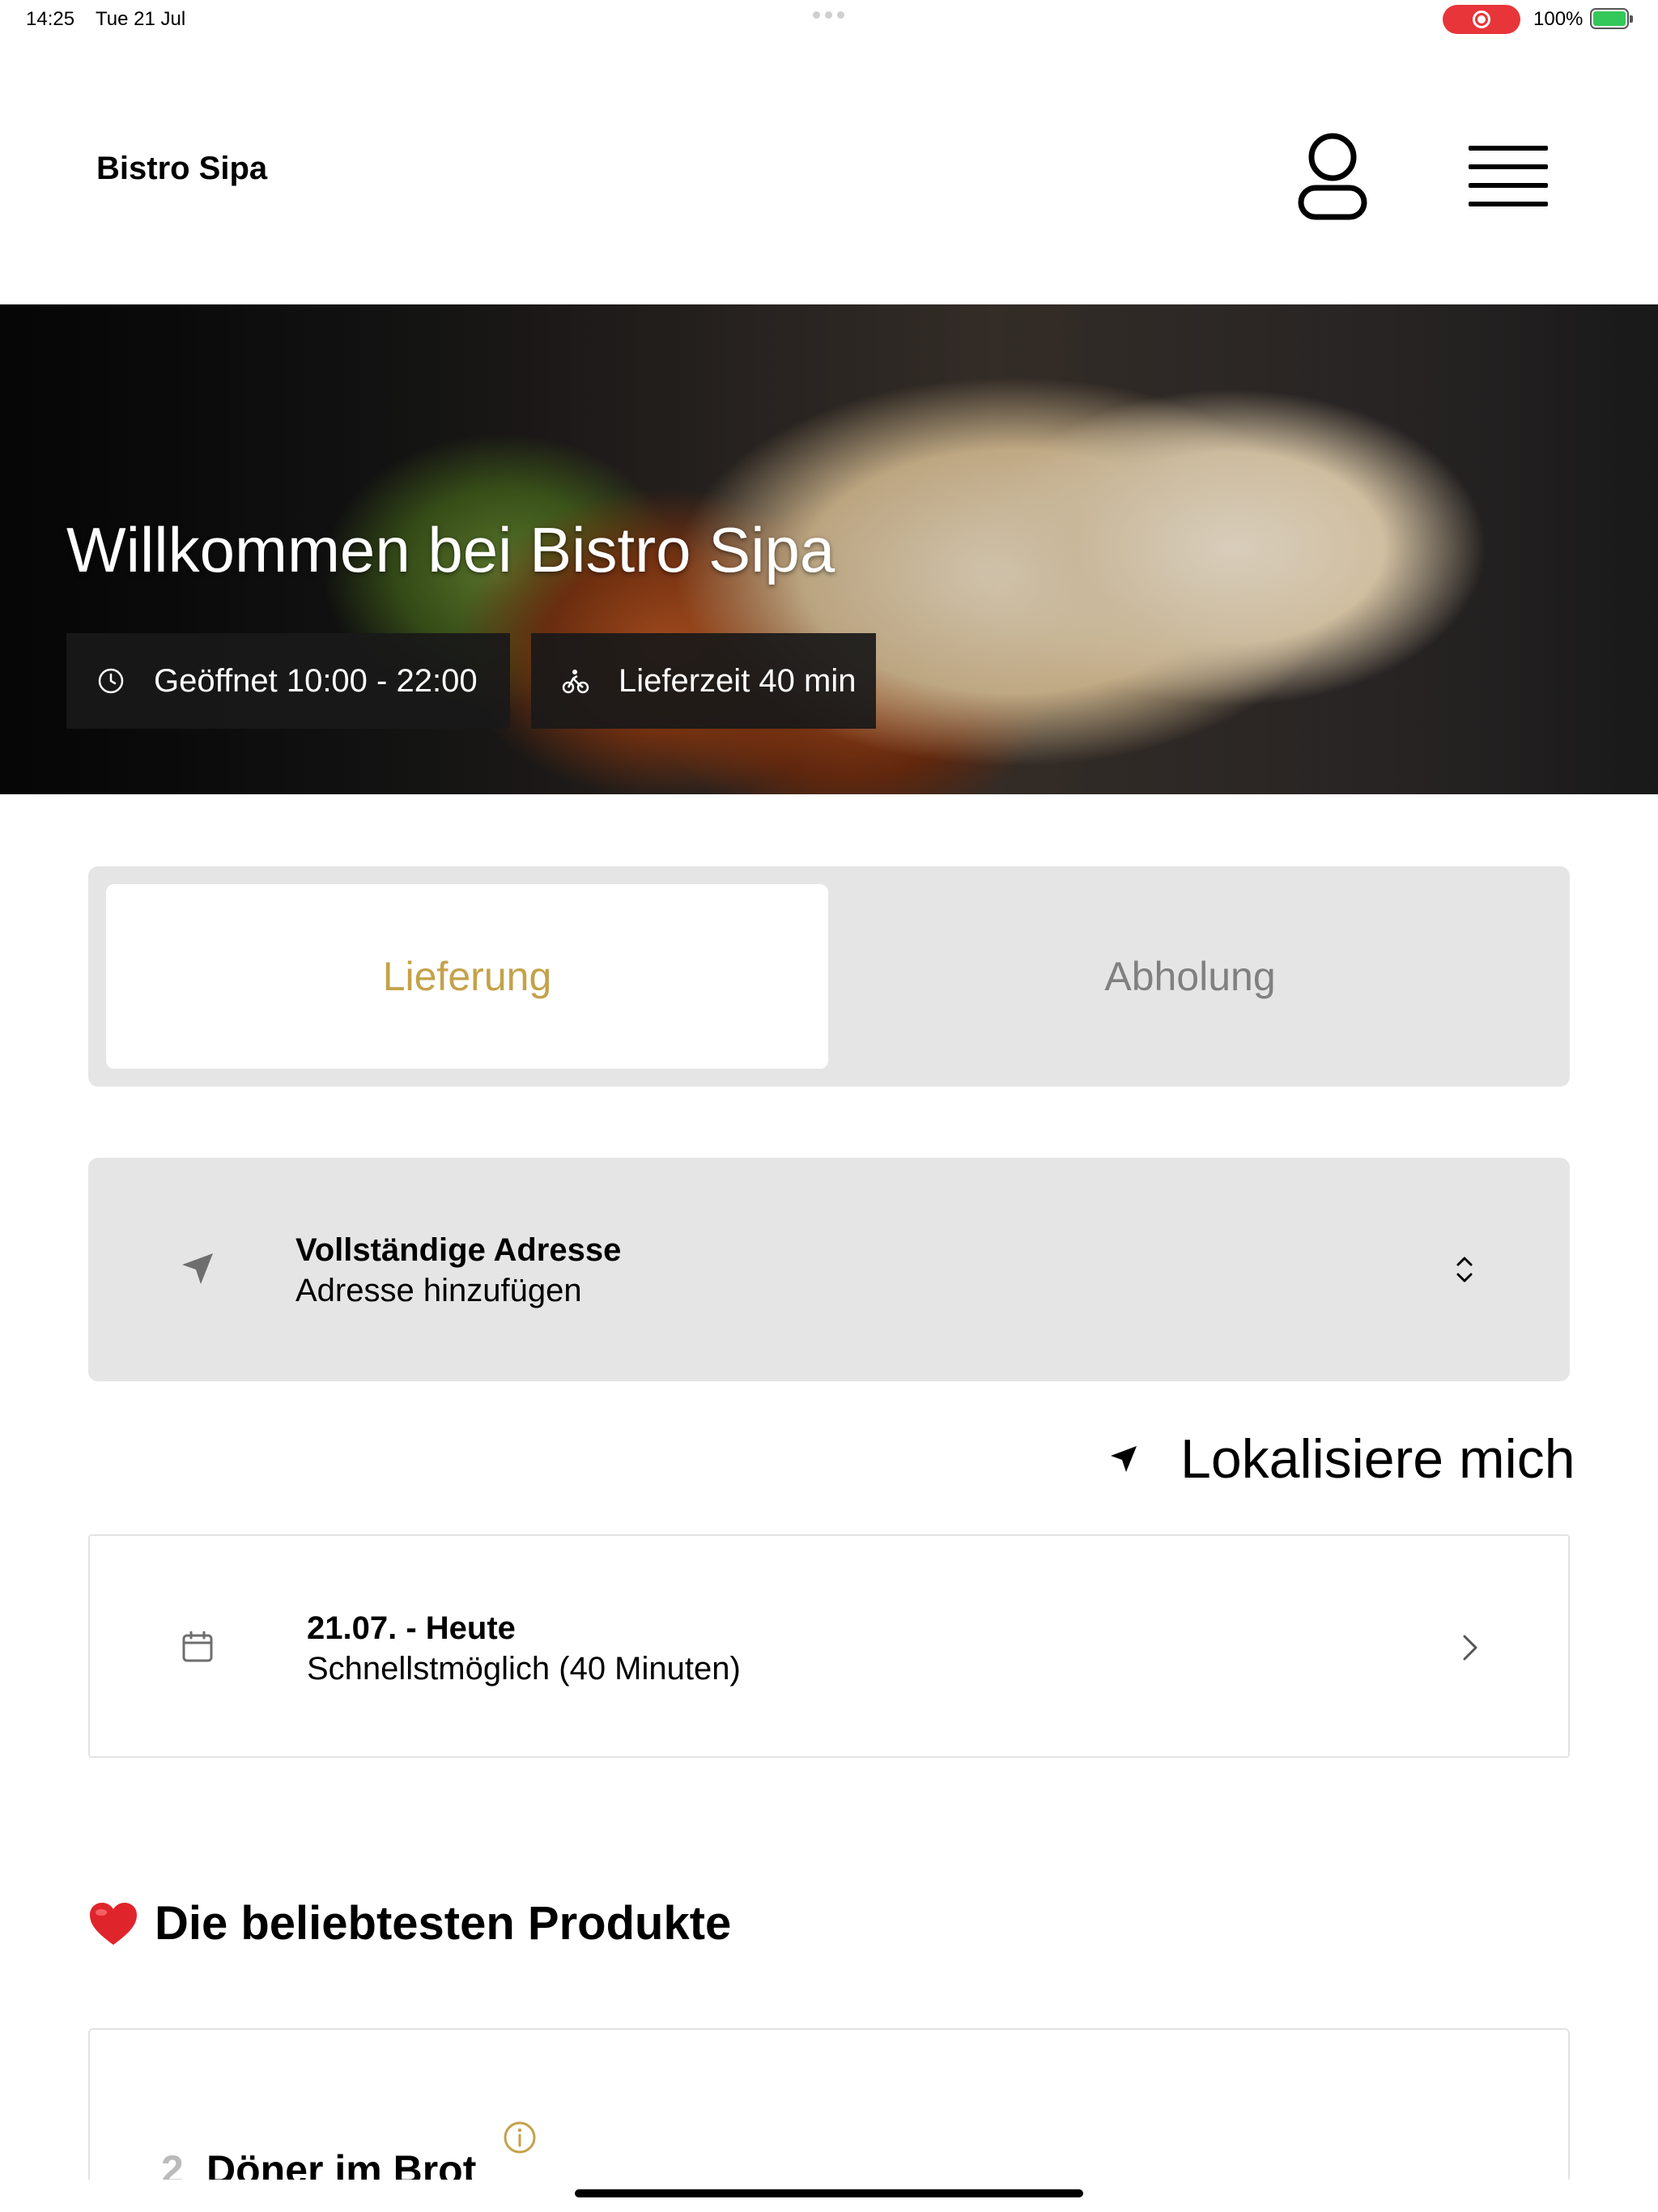 This screenshot has width=1658, height=2212. What do you see at coordinates (1509, 177) in the screenshot?
I see `hamburger-menu-icon` at bounding box center [1509, 177].